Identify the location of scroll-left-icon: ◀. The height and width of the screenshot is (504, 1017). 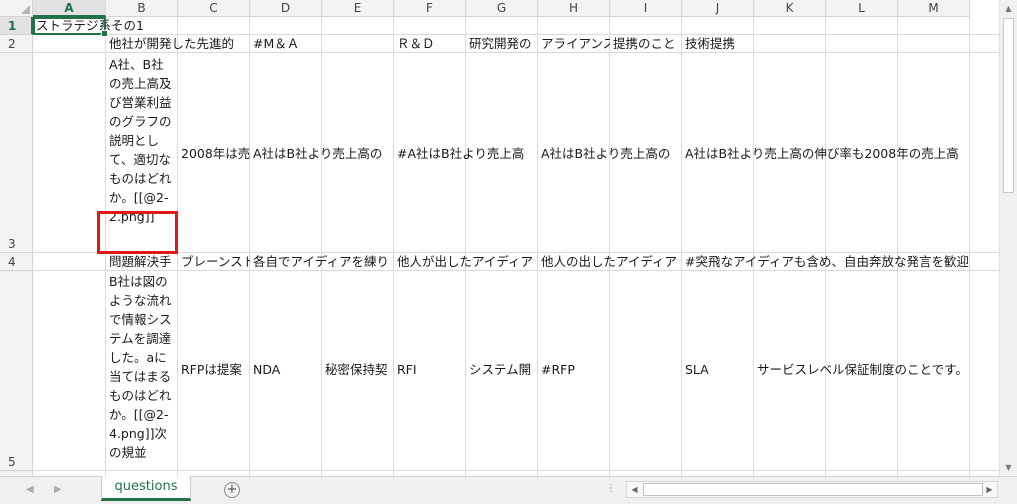
(634, 489).